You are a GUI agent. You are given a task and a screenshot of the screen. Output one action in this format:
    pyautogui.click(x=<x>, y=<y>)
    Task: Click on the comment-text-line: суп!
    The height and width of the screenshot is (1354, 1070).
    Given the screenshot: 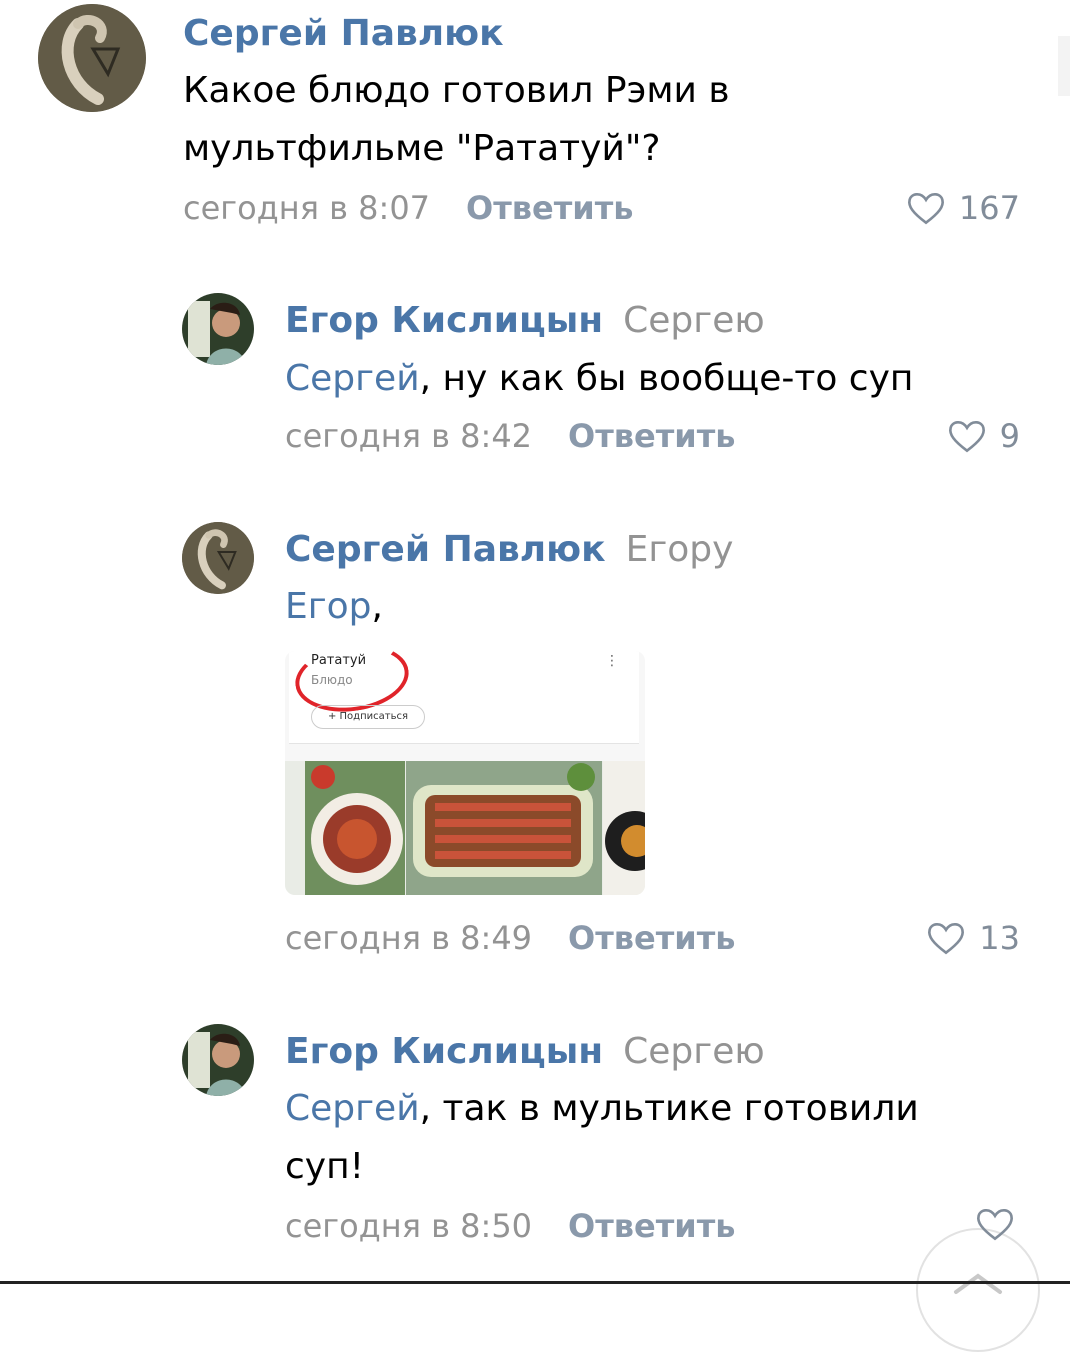 What is the action you would take?
    pyautogui.click(x=325, y=1166)
    